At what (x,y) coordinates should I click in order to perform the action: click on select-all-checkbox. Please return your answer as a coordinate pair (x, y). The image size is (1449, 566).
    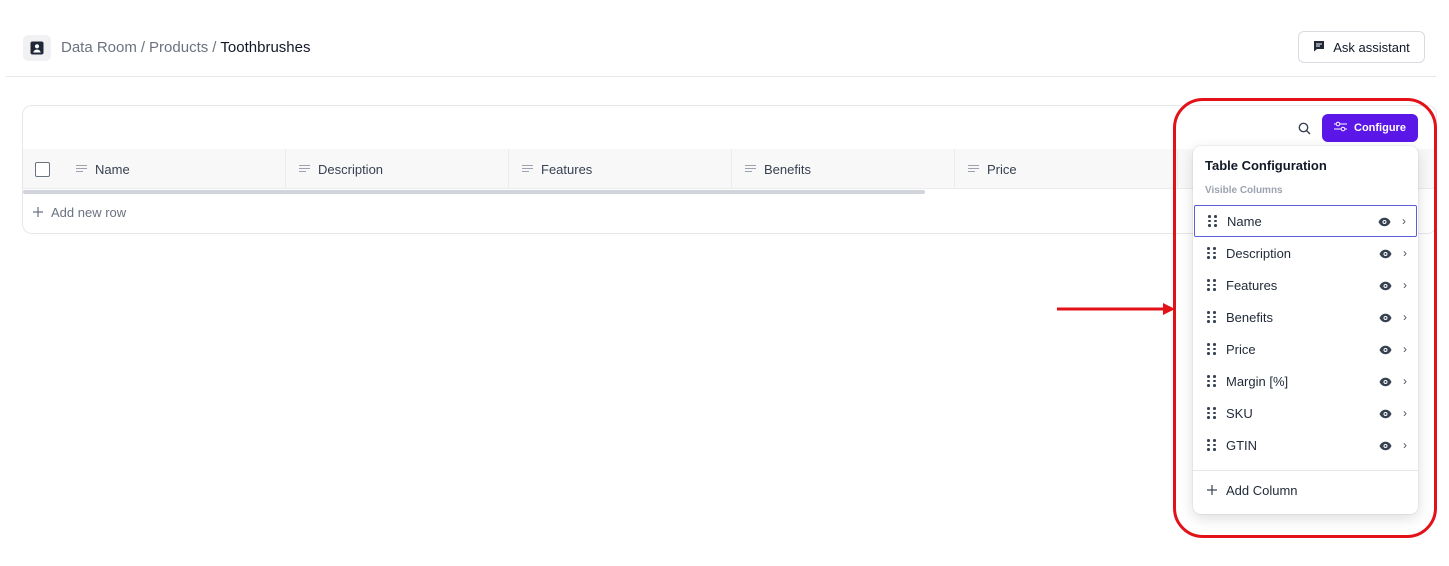
    Looking at the image, I should click on (42, 169).